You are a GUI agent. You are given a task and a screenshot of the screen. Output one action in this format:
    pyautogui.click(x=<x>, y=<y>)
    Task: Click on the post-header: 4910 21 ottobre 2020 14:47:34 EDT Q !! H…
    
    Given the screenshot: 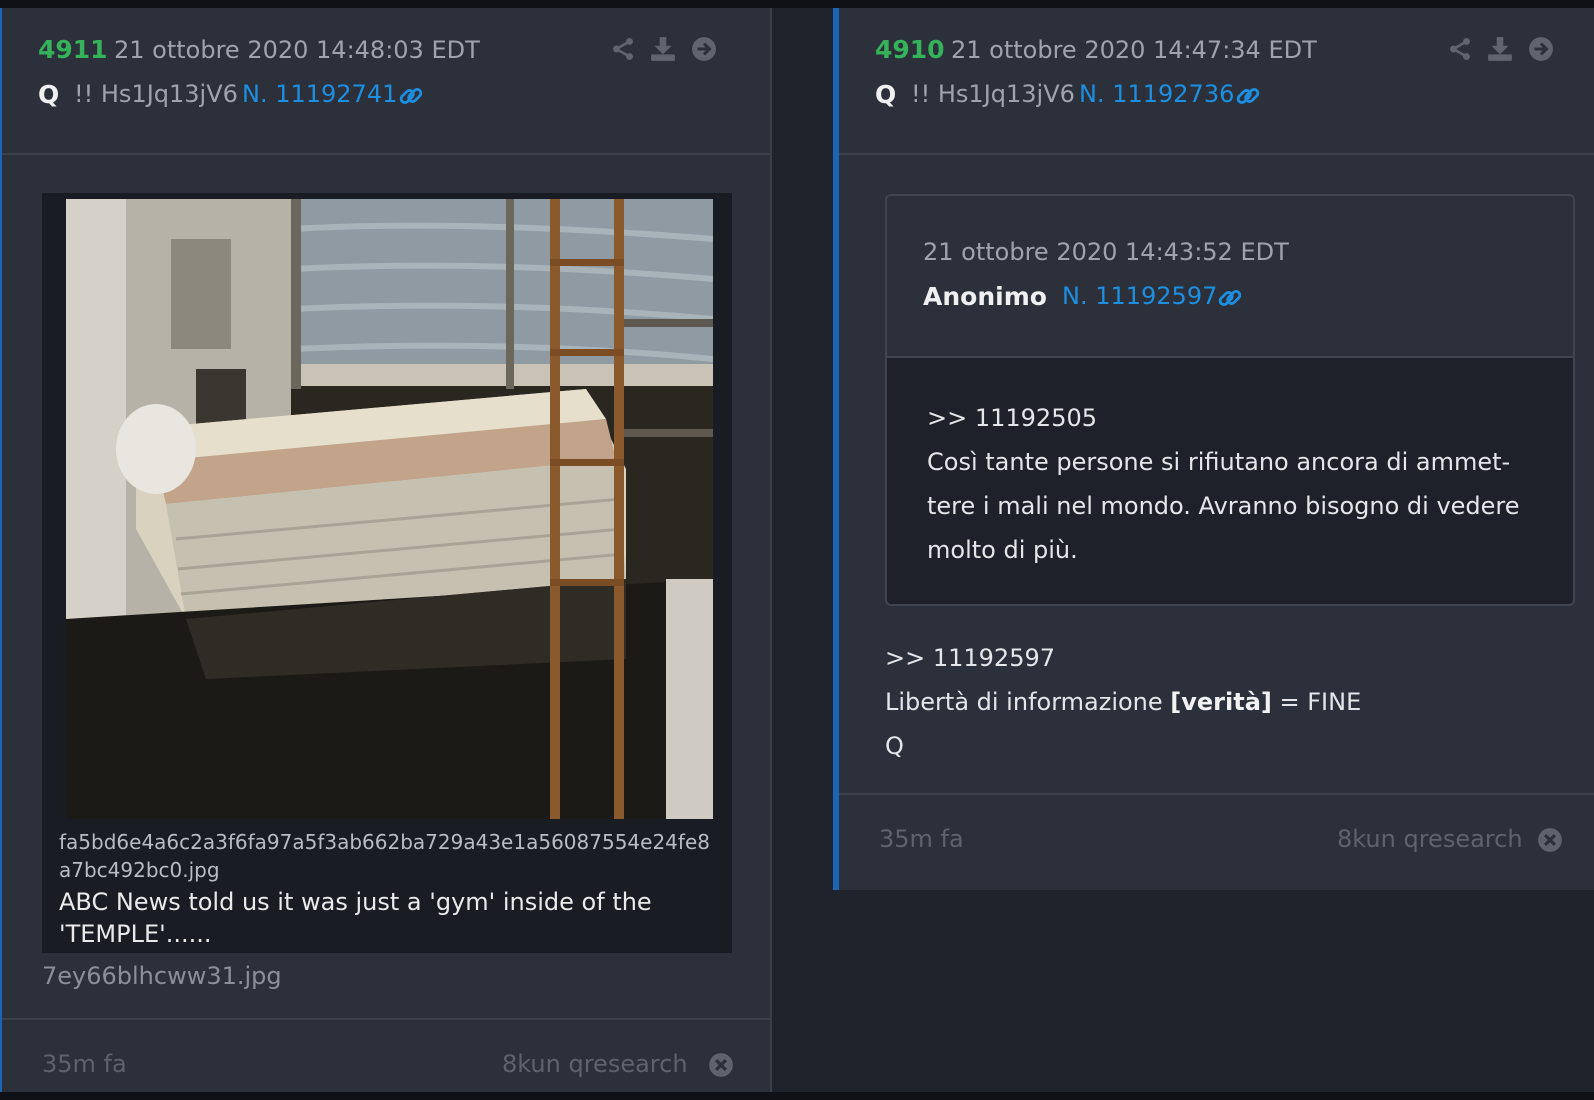 What is the action you would take?
    pyautogui.click(x=1216, y=81)
    